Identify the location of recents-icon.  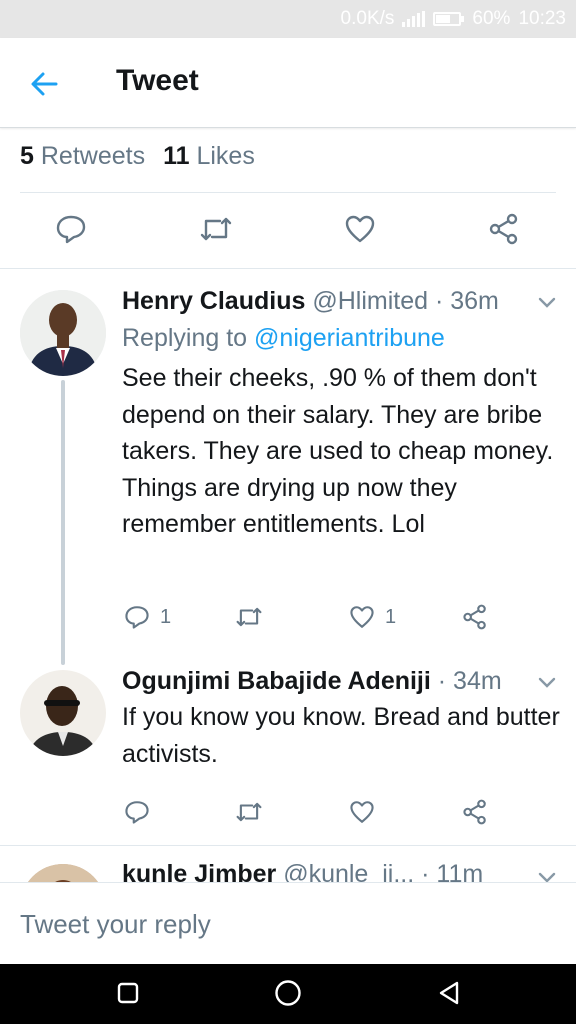
(128, 993).